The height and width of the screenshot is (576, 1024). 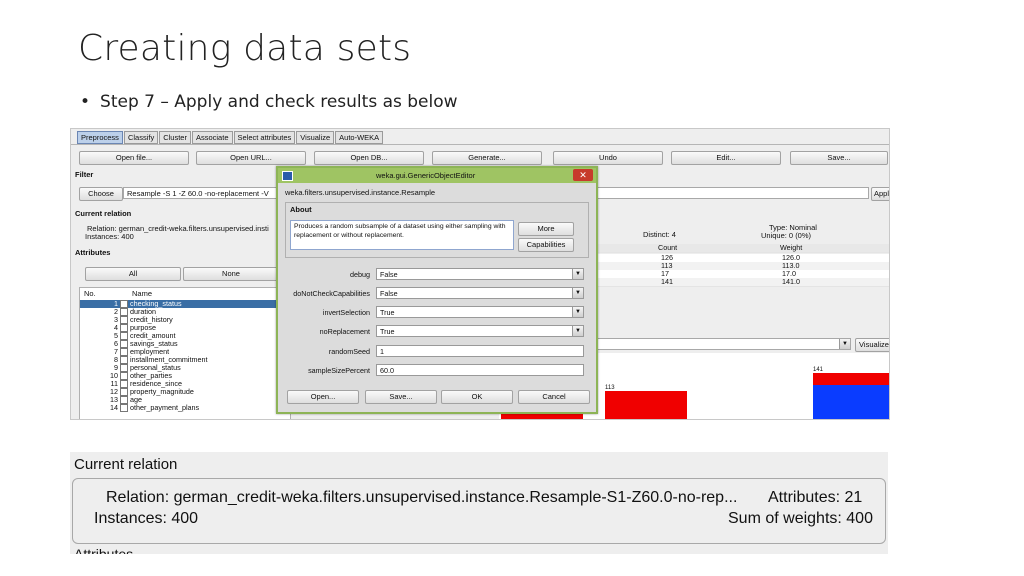 I want to click on weight-cell: 141.0, so click(x=791, y=281).